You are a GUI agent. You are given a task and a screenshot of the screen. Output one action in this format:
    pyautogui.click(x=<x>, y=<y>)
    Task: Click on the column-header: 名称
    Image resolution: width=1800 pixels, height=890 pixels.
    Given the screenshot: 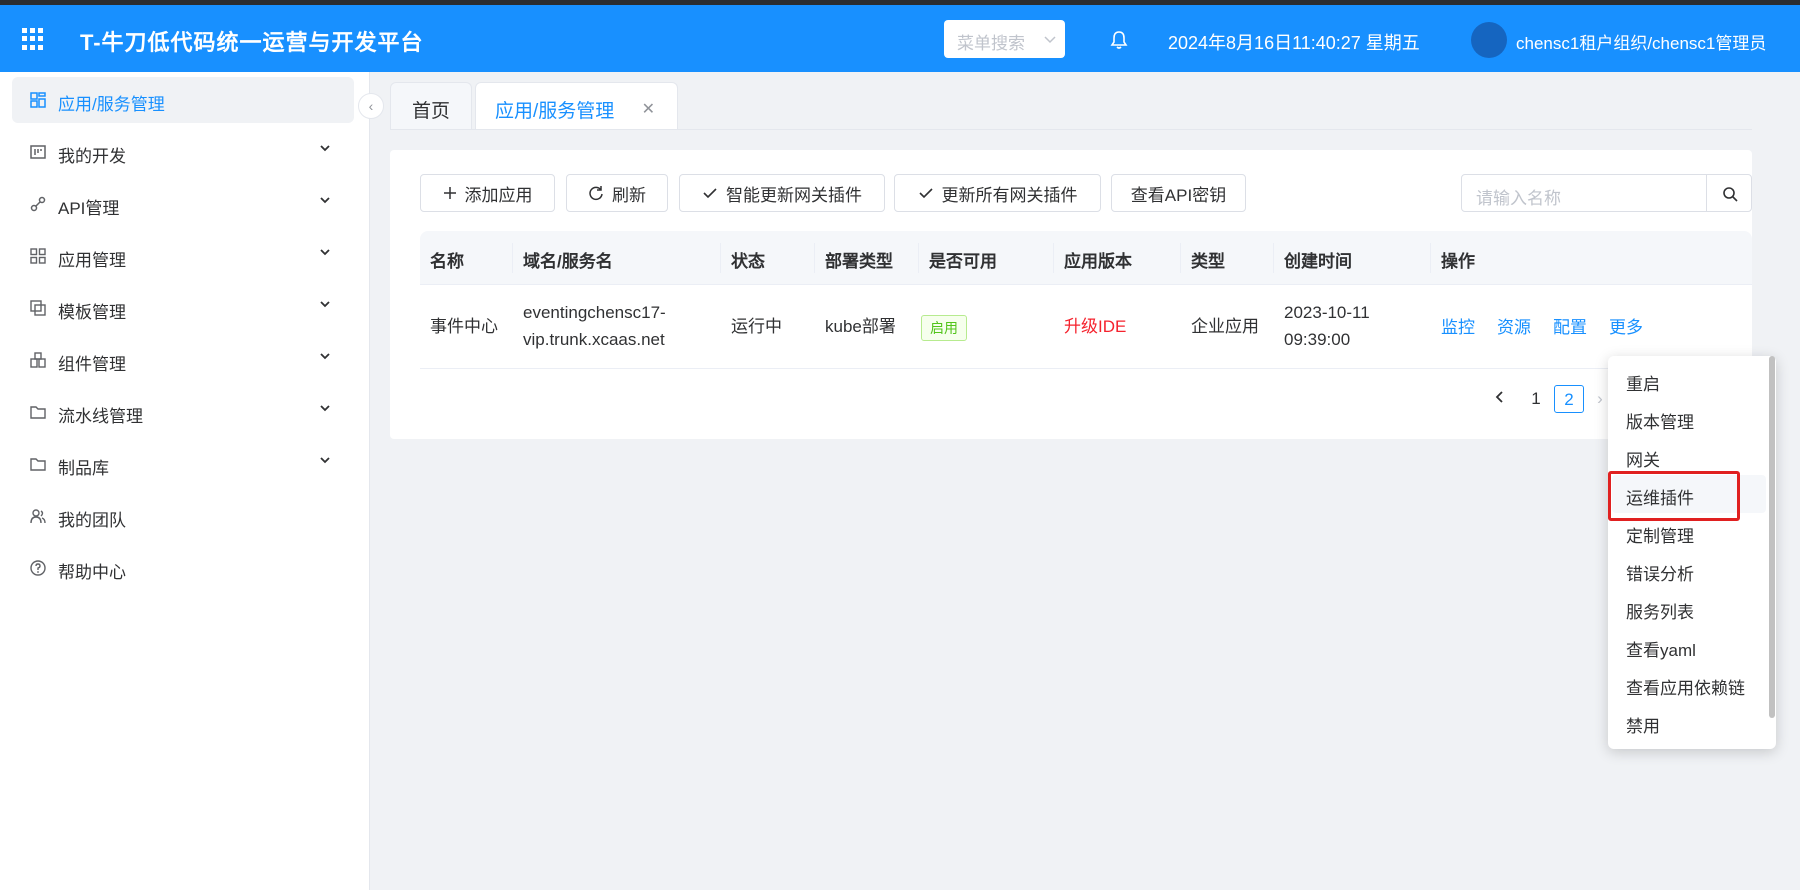 What is the action you would take?
    pyautogui.click(x=447, y=261)
    